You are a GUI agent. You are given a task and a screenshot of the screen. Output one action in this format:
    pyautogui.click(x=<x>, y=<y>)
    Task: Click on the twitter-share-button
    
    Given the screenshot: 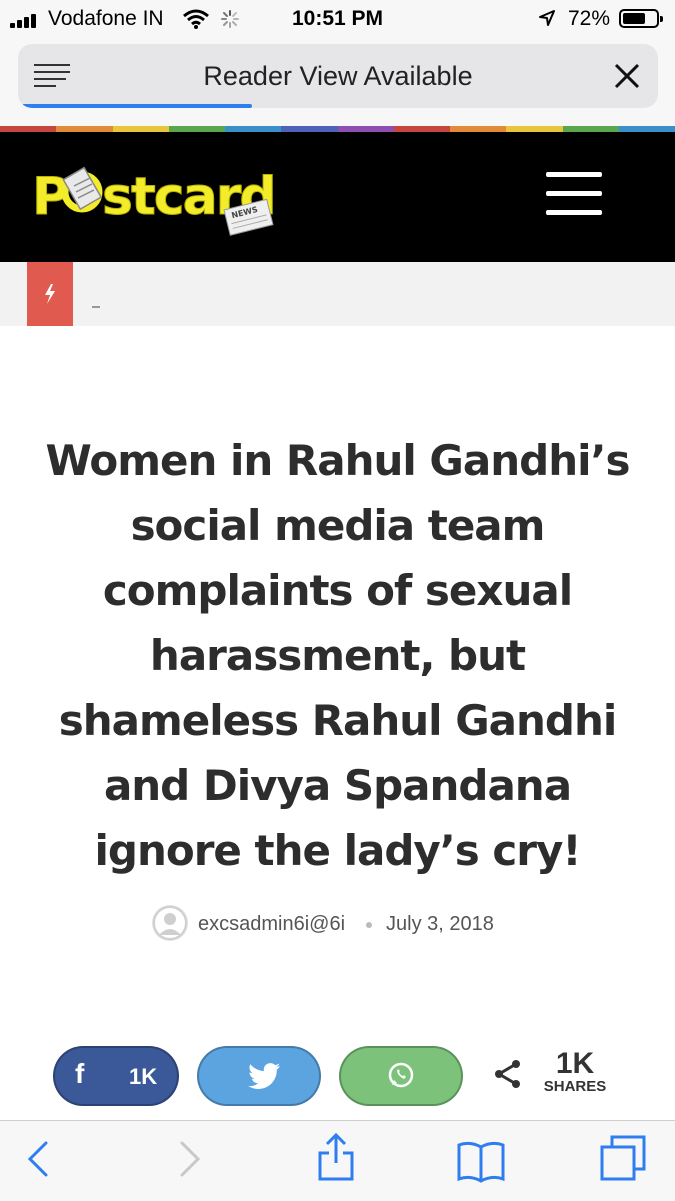 What is the action you would take?
    pyautogui.click(x=259, y=1076)
    